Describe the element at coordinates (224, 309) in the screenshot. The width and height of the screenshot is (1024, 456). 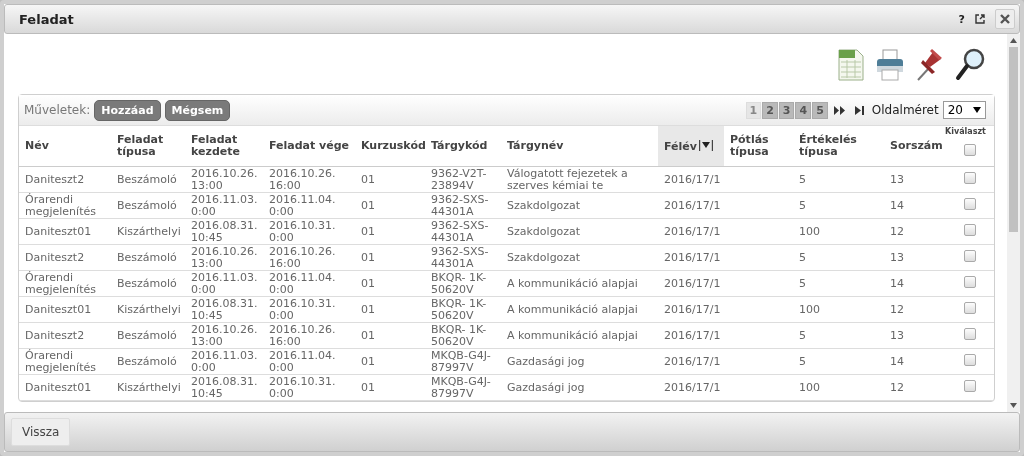
I see `table-cell: 2016.08.31. 10:45` at that location.